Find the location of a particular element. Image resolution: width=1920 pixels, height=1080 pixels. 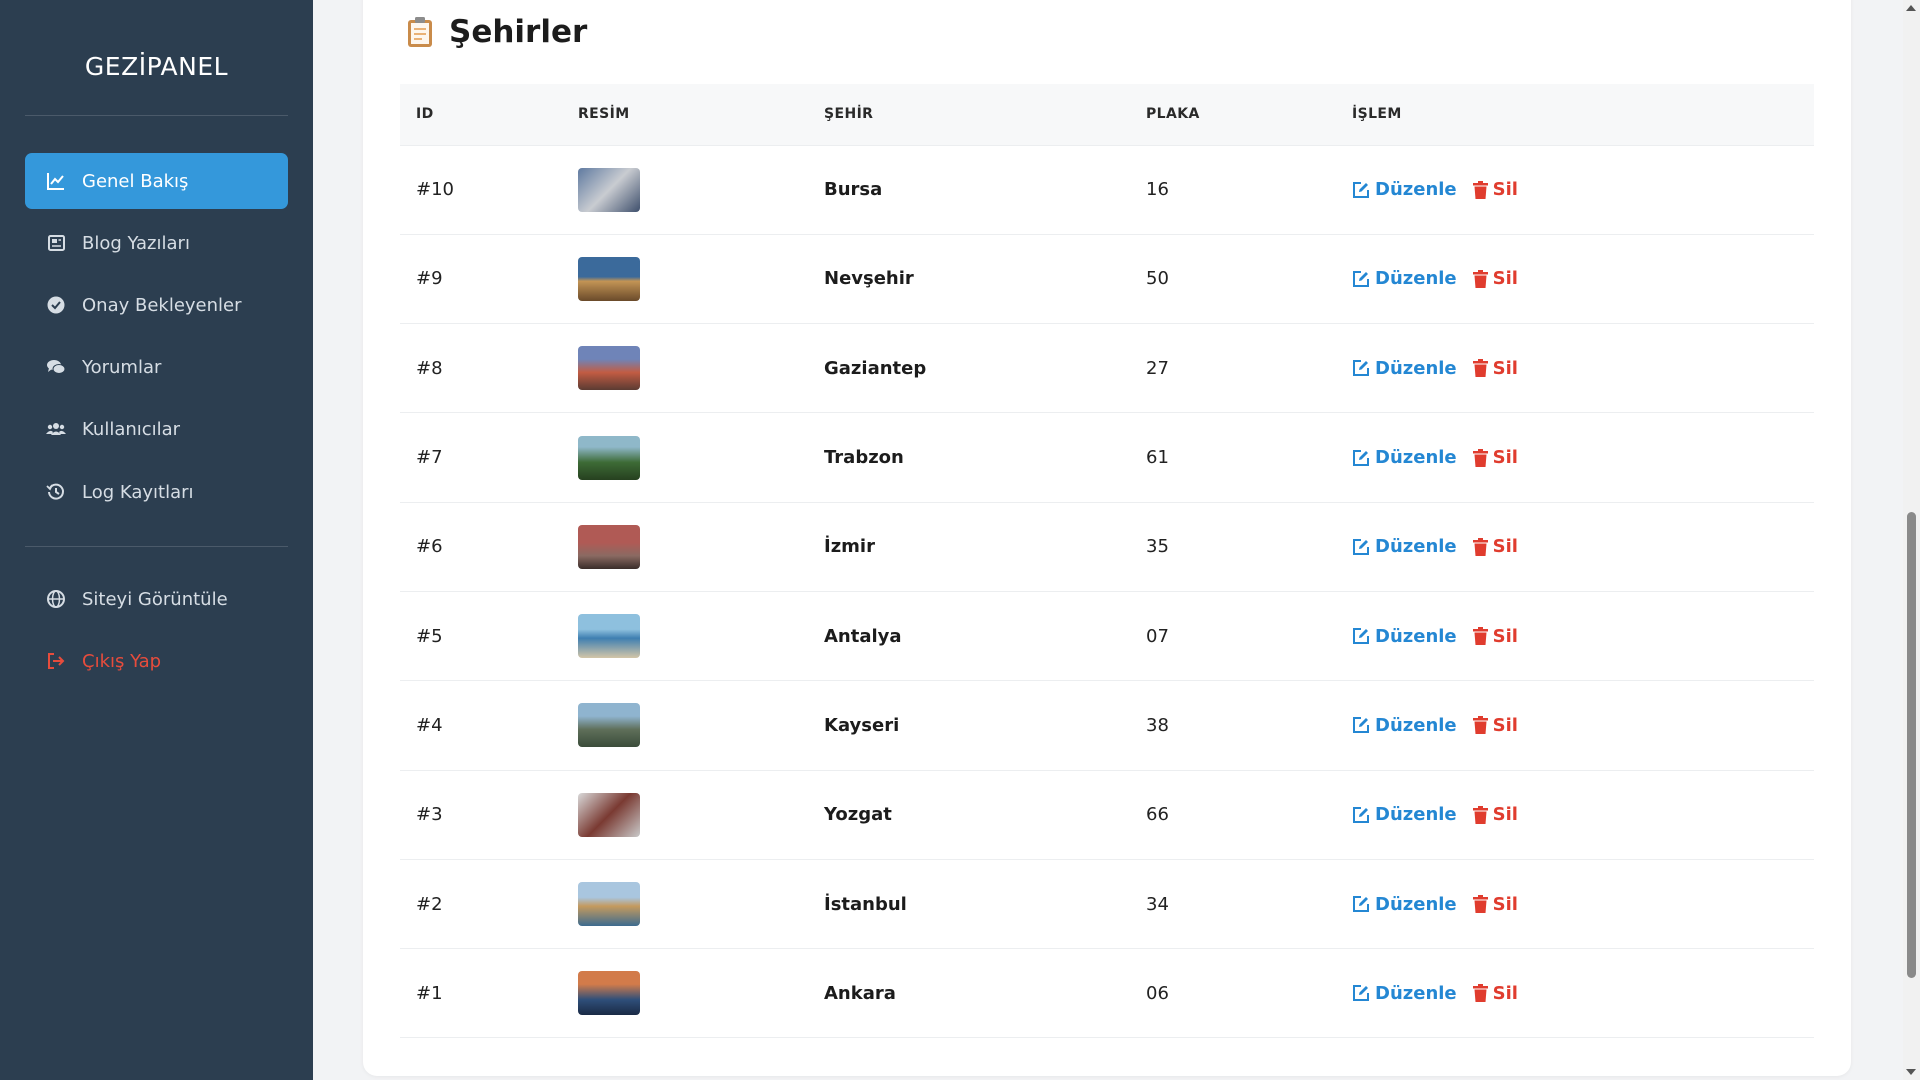

sidebar-item-label: Blog Yazıları is located at coordinates (136, 243).